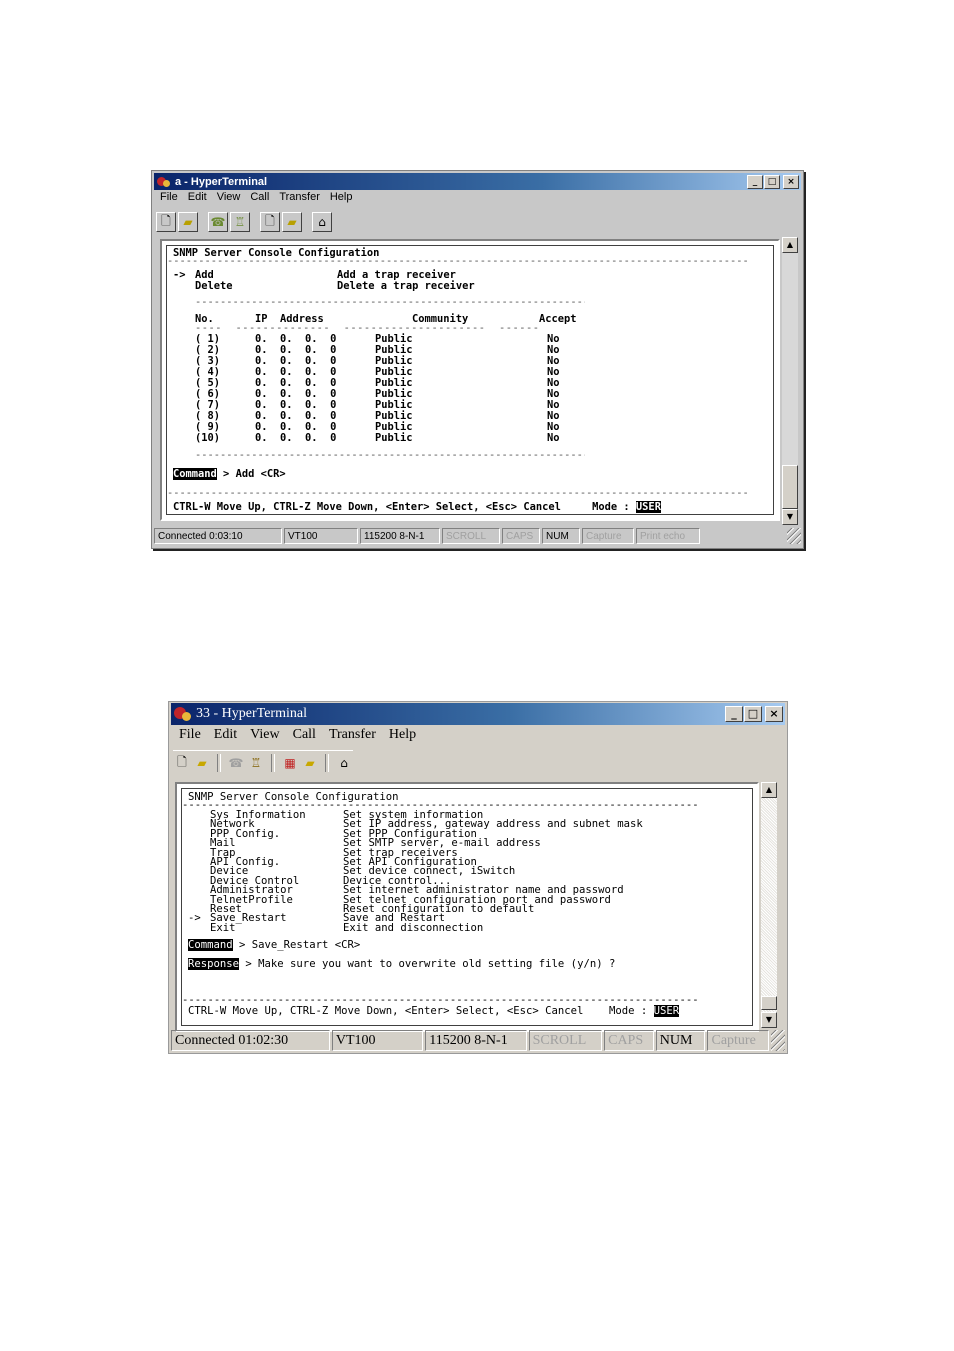  I want to click on command-line: Command > Save_Restart <CR>, so click(274, 945).